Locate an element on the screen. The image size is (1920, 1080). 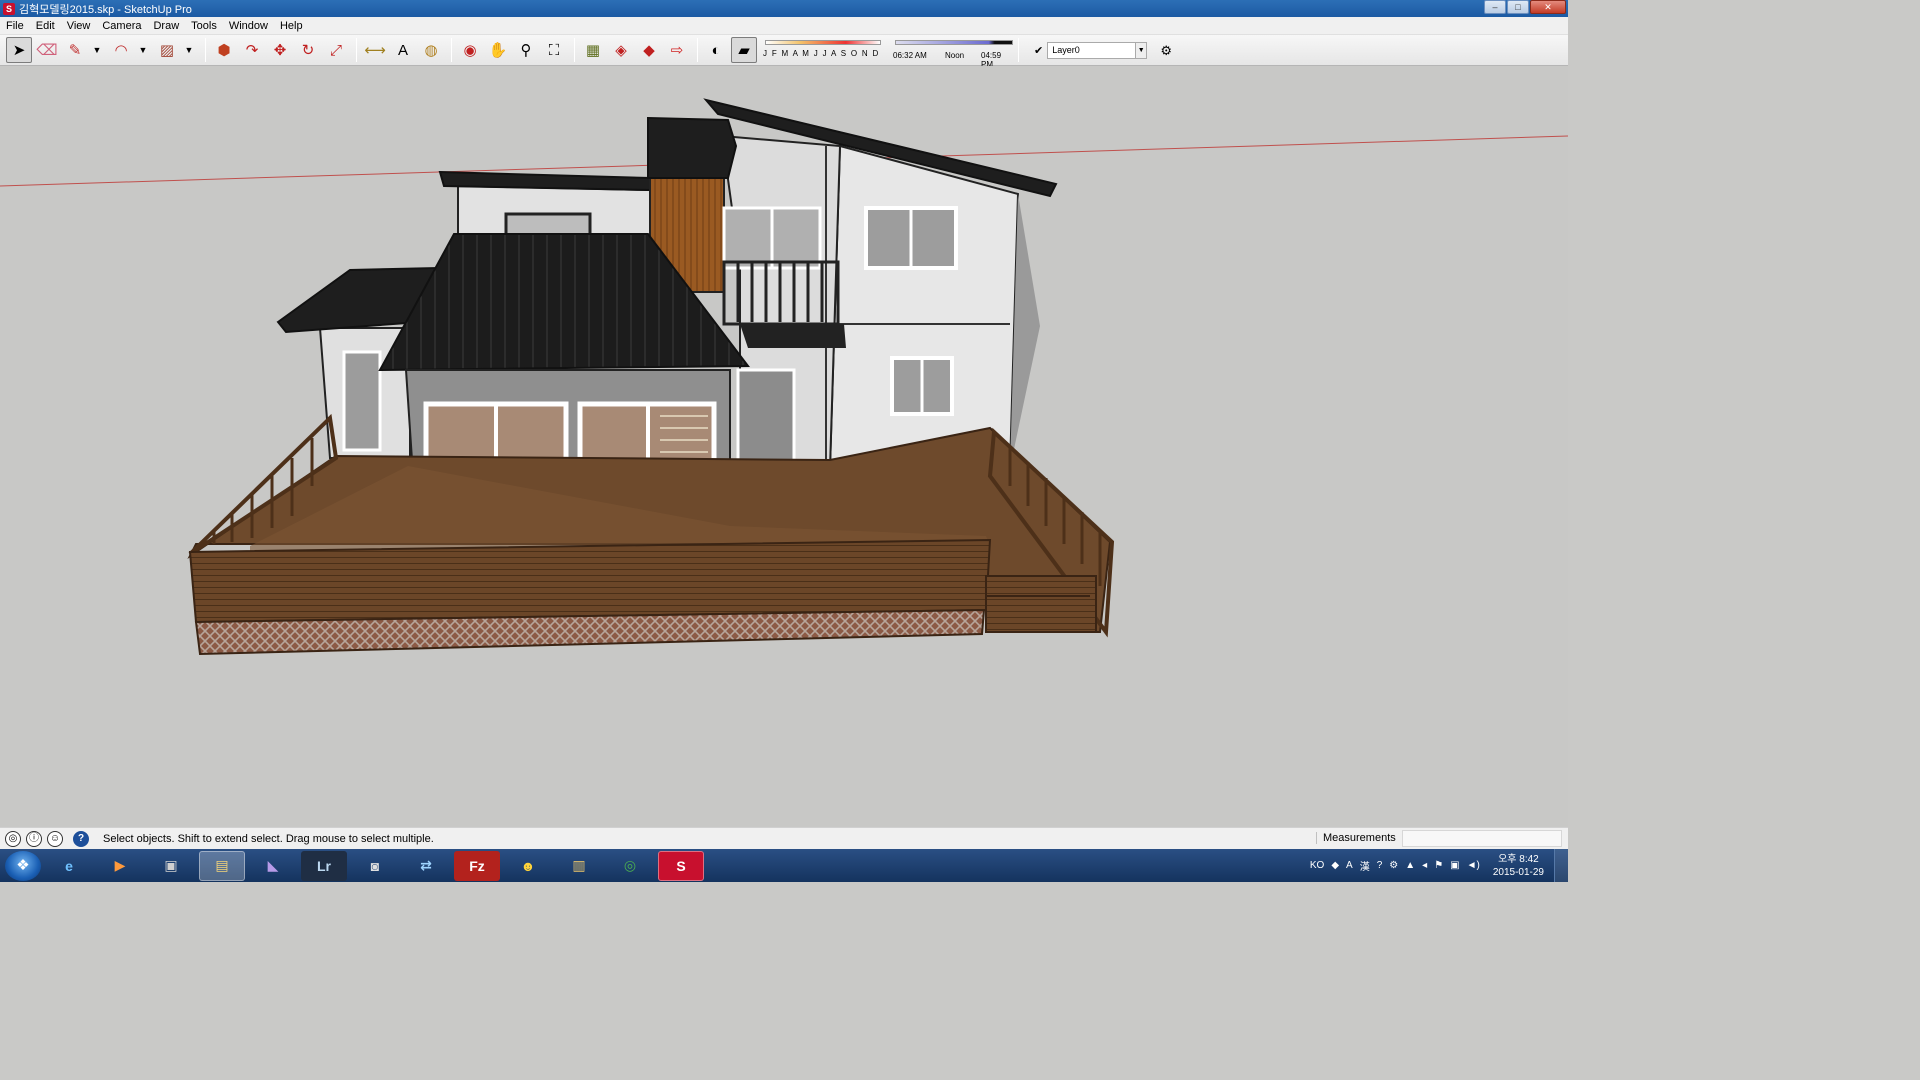
taskbar-archive-app: ▥ is located at coordinates (579, 866).